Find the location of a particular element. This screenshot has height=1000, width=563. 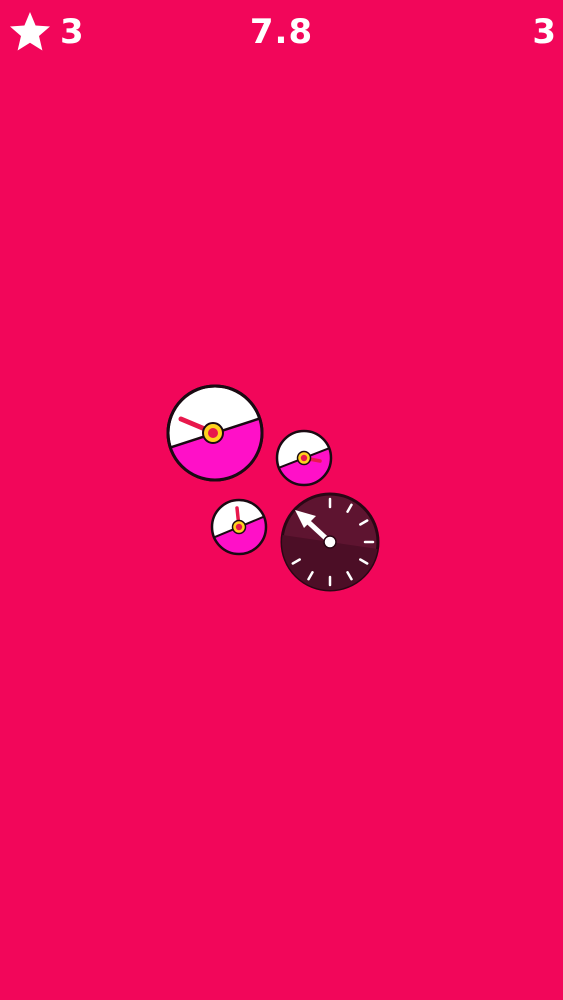

large-dial is located at coordinates (215, 433).